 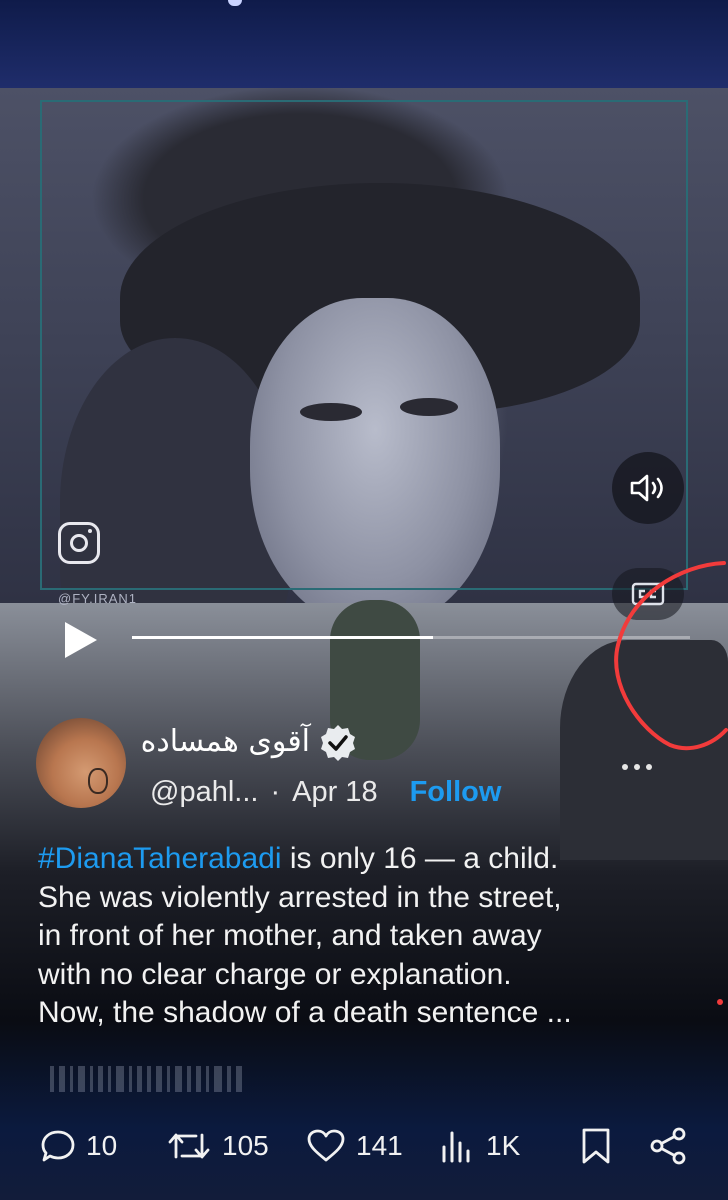 What do you see at coordinates (79, 543) in the screenshot?
I see `instagram-icon` at bounding box center [79, 543].